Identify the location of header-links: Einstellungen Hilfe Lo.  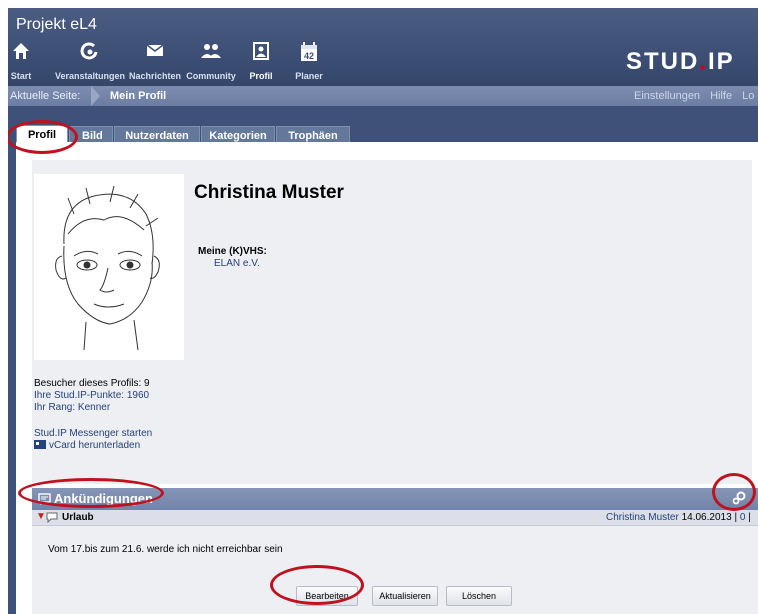
(696, 96).